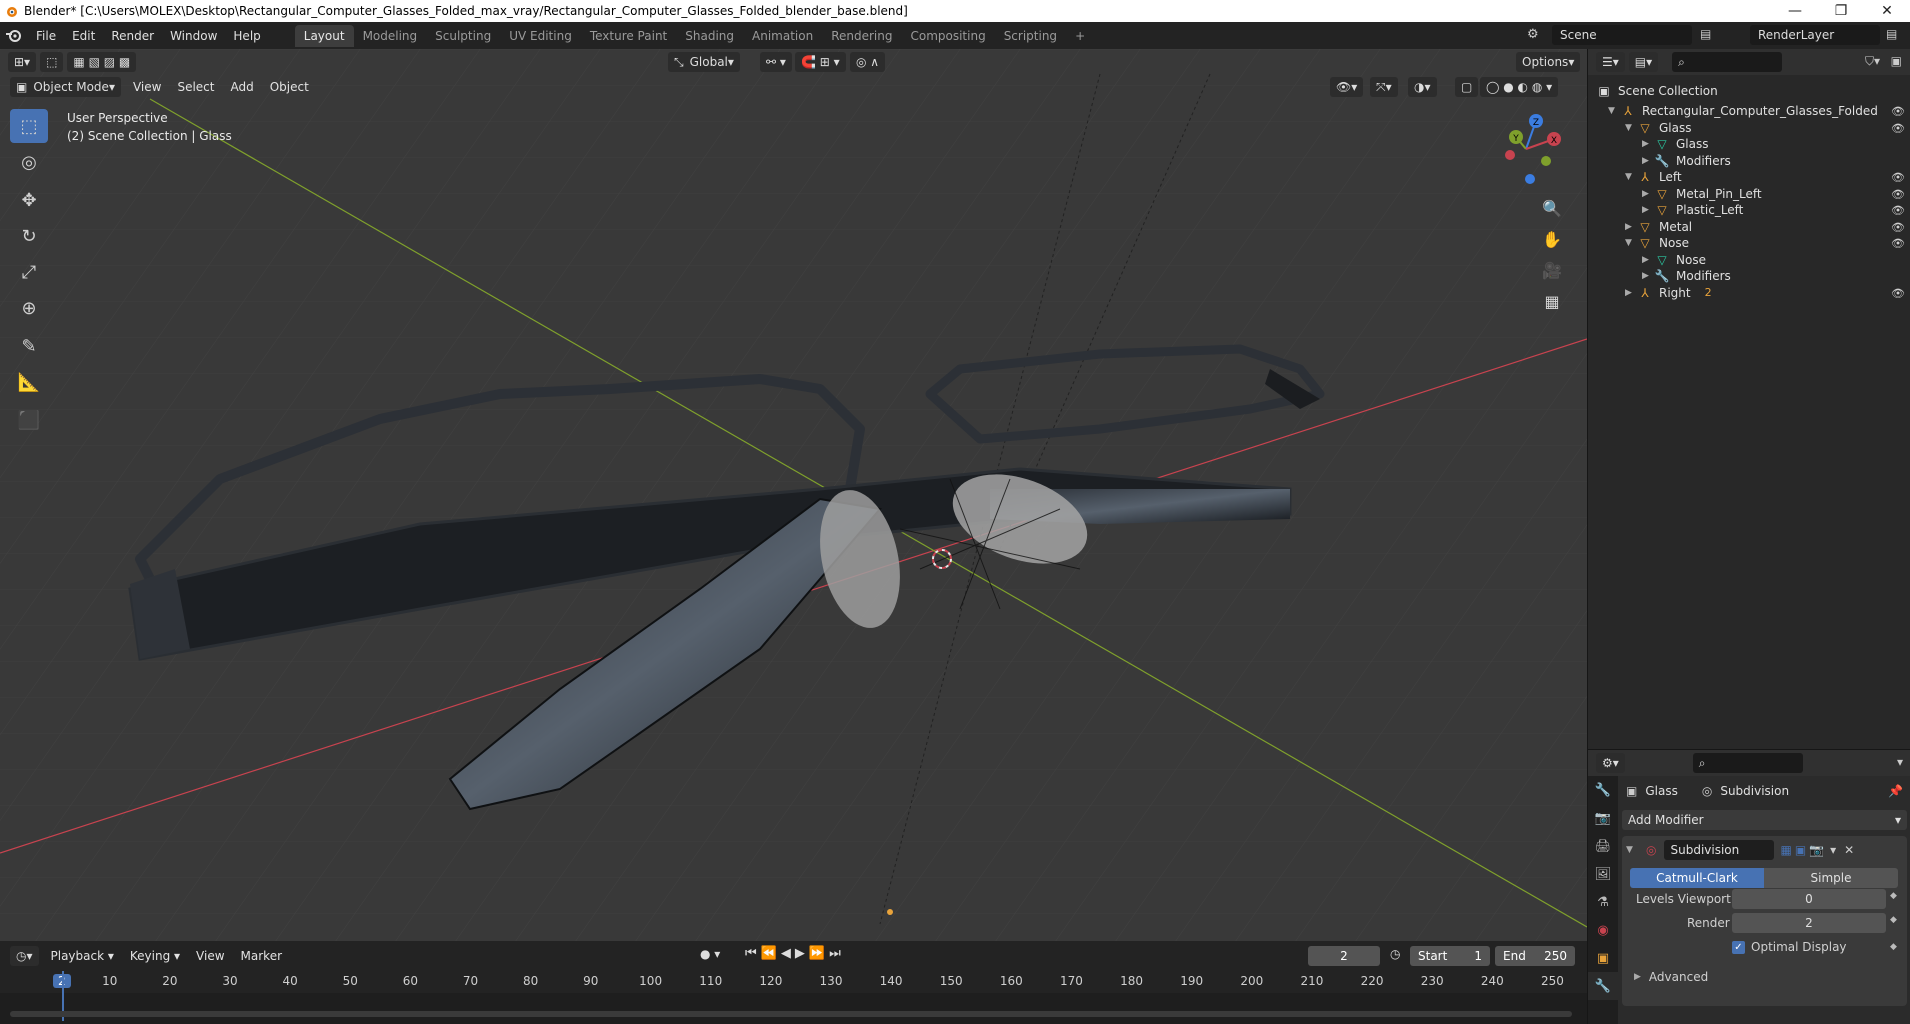 This screenshot has height=1024, width=1910. What do you see at coordinates (29, 236) in the screenshot?
I see `rotate-tool-icon: ↻` at bounding box center [29, 236].